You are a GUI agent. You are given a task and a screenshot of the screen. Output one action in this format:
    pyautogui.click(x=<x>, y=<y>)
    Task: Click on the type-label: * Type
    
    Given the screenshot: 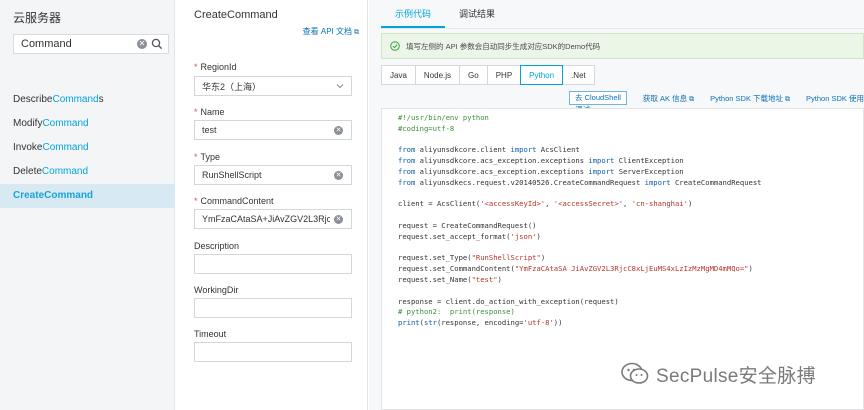 What is the action you would take?
    pyautogui.click(x=207, y=157)
    